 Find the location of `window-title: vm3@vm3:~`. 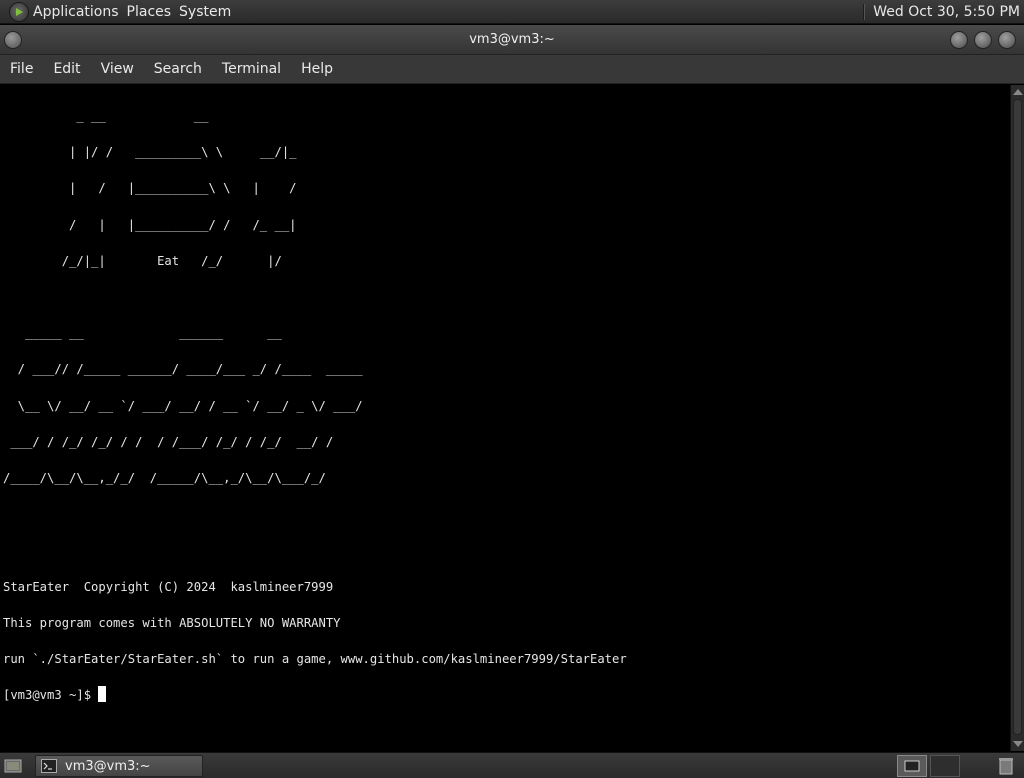

window-title: vm3@vm3:~ is located at coordinates (512, 39).